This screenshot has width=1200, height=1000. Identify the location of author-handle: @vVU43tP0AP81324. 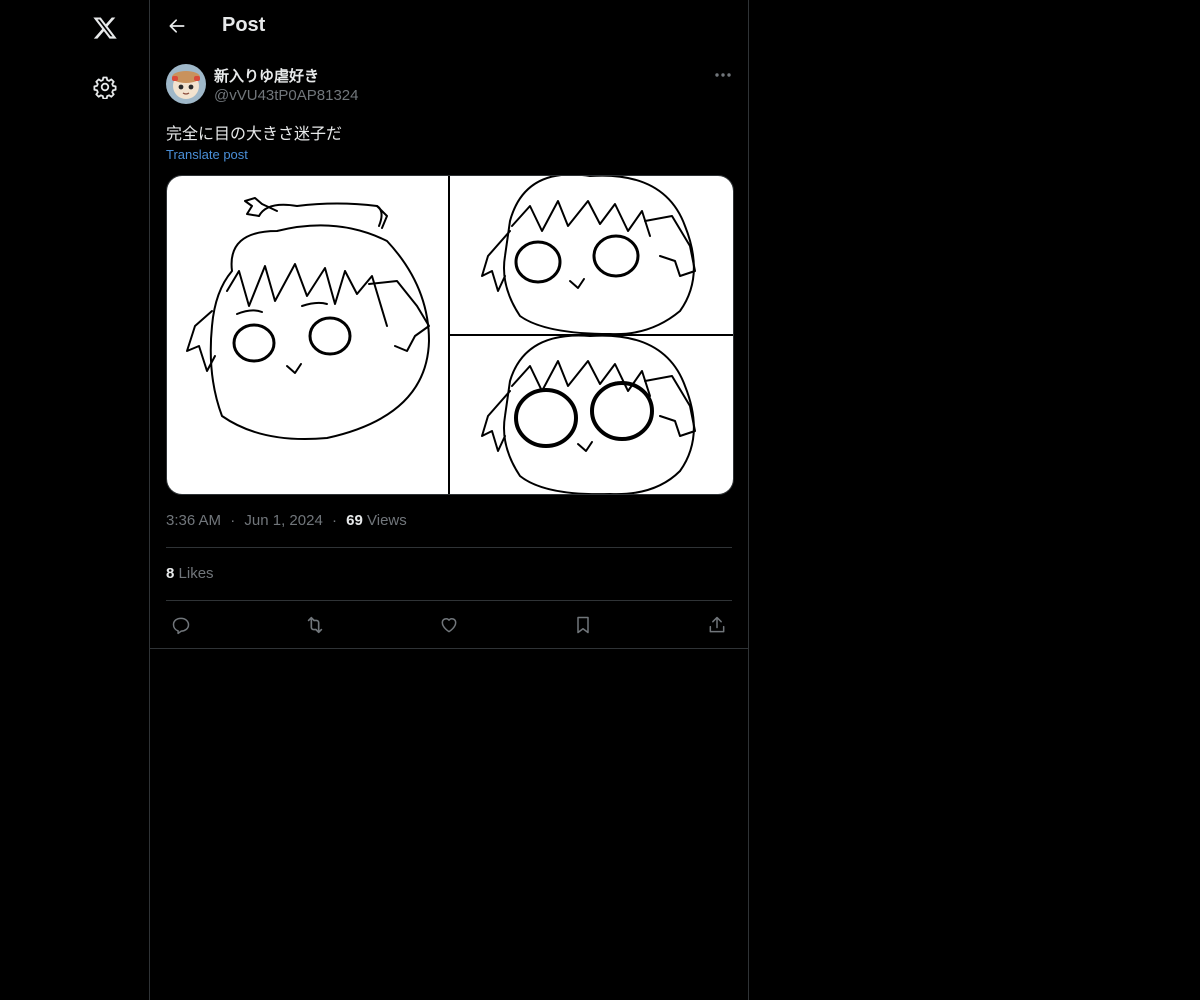
(286, 95).